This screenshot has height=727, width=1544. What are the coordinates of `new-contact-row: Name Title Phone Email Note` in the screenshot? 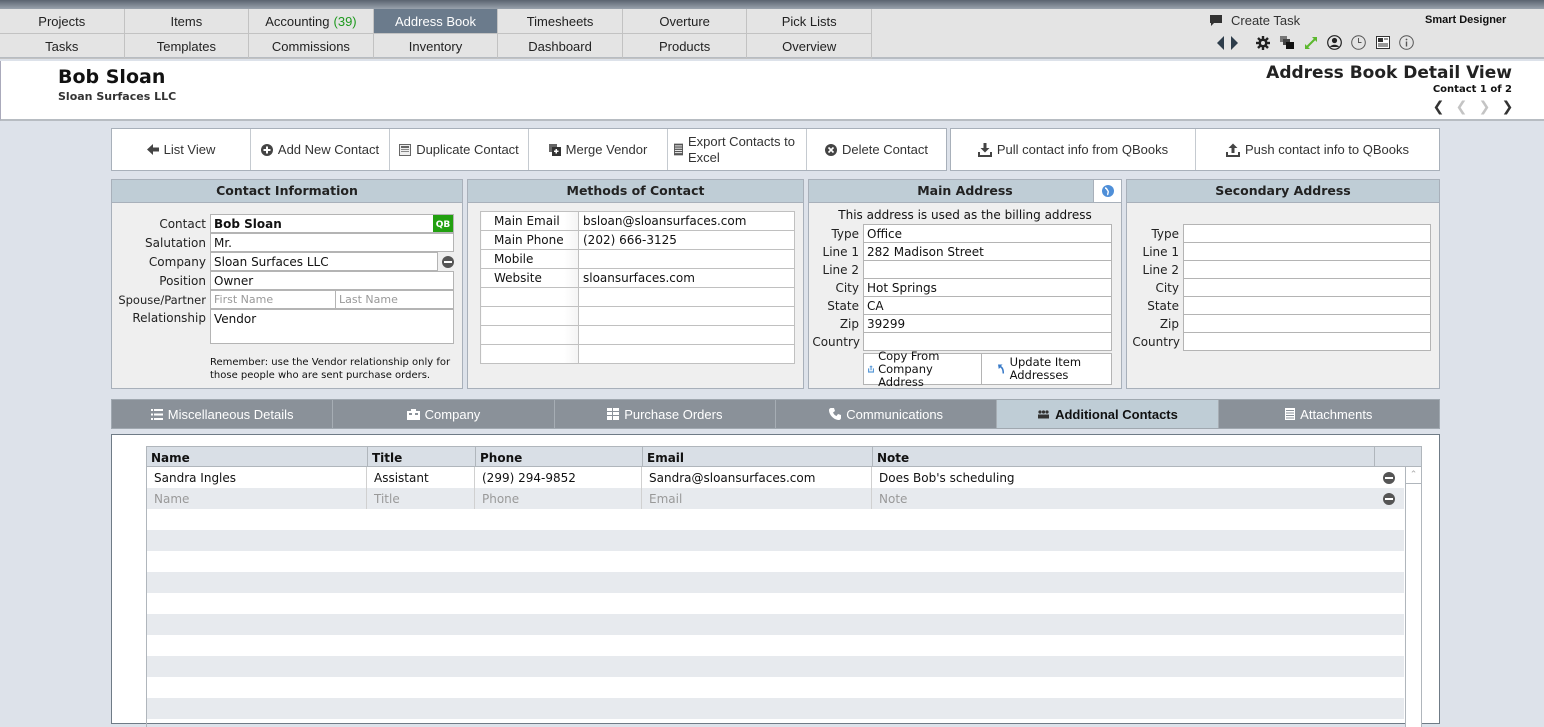 It's located at (775, 498).